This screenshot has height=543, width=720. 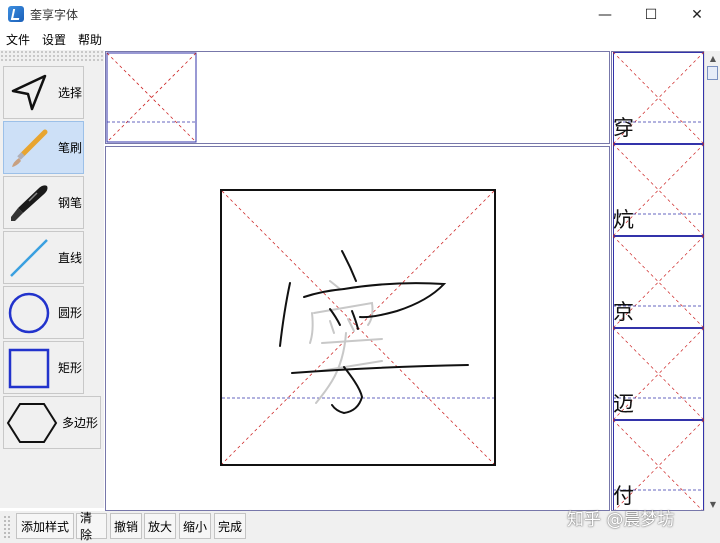 What do you see at coordinates (29, 148) in the screenshot?
I see `brush-icon` at bounding box center [29, 148].